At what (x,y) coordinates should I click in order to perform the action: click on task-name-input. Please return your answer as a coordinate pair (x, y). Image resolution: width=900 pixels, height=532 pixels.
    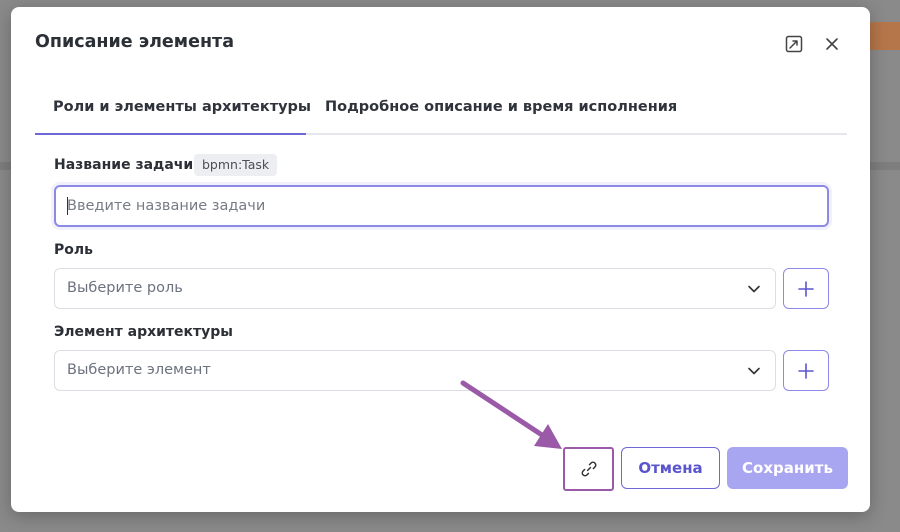
    Looking at the image, I should click on (441, 206).